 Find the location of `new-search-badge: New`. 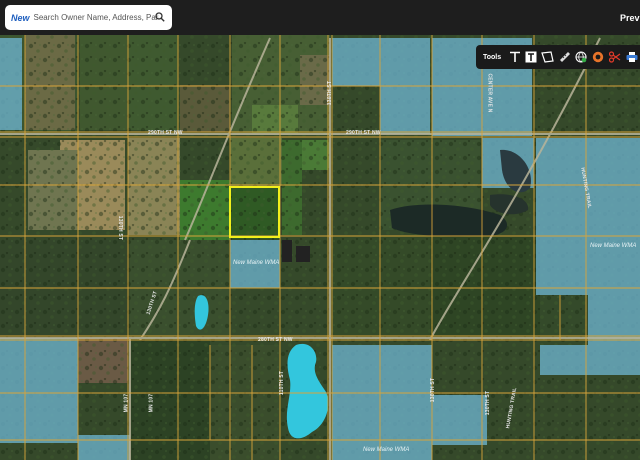

new-search-badge: New is located at coordinates (20, 18).